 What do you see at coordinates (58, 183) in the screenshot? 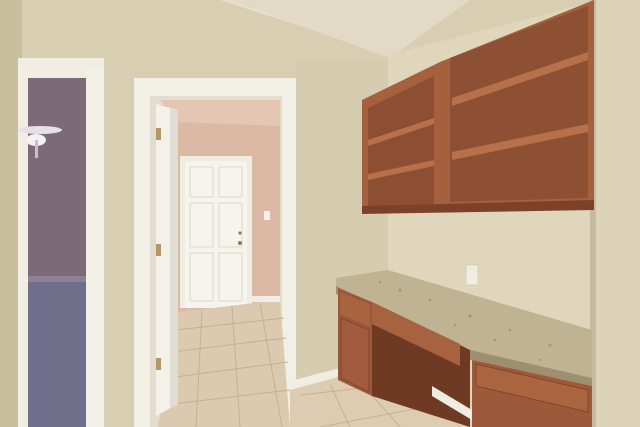
I see `bedroom-interior-wall` at bounding box center [58, 183].